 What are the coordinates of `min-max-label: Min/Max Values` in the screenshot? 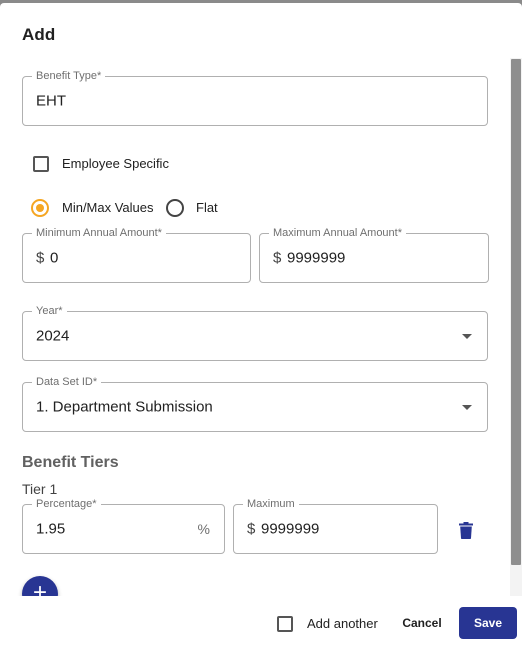 It's located at (108, 207).